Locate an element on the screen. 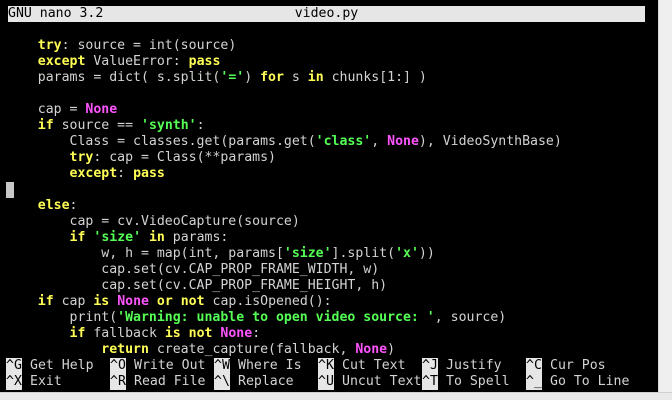  code-keyword: in is located at coordinates (156, 237).